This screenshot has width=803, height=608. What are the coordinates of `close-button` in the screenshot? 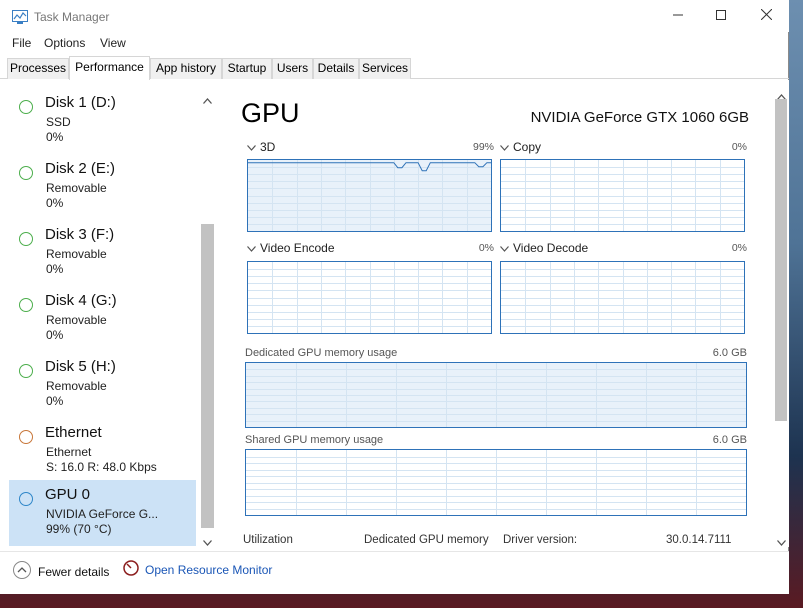 It's located at (766, 16).